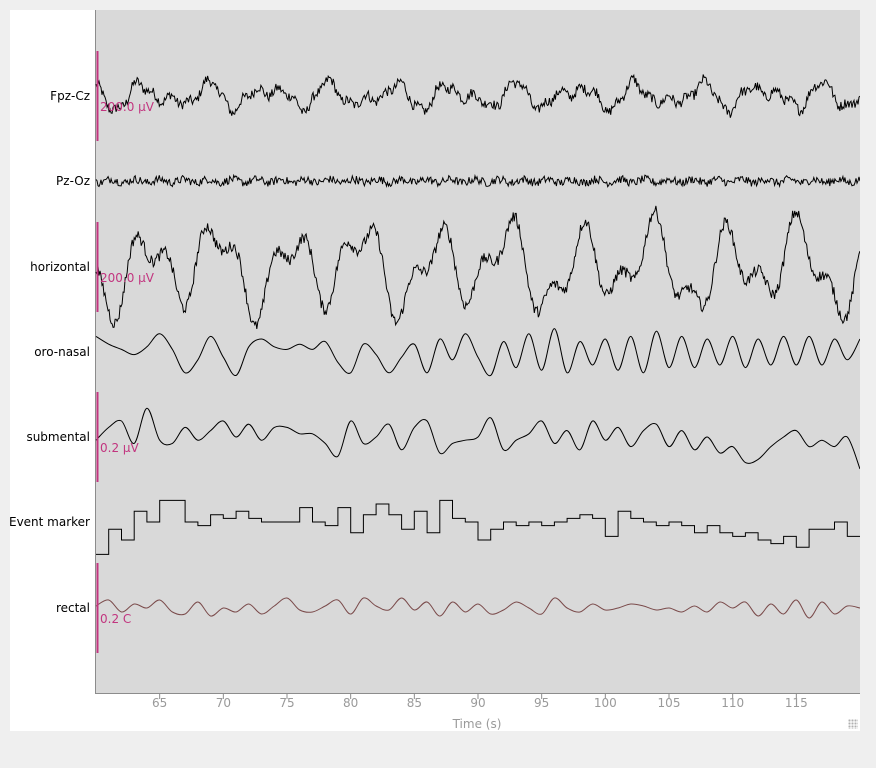  Describe the element at coordinates (223, 703) in the screenshot. I see `x-tick-label: 70` at that location.